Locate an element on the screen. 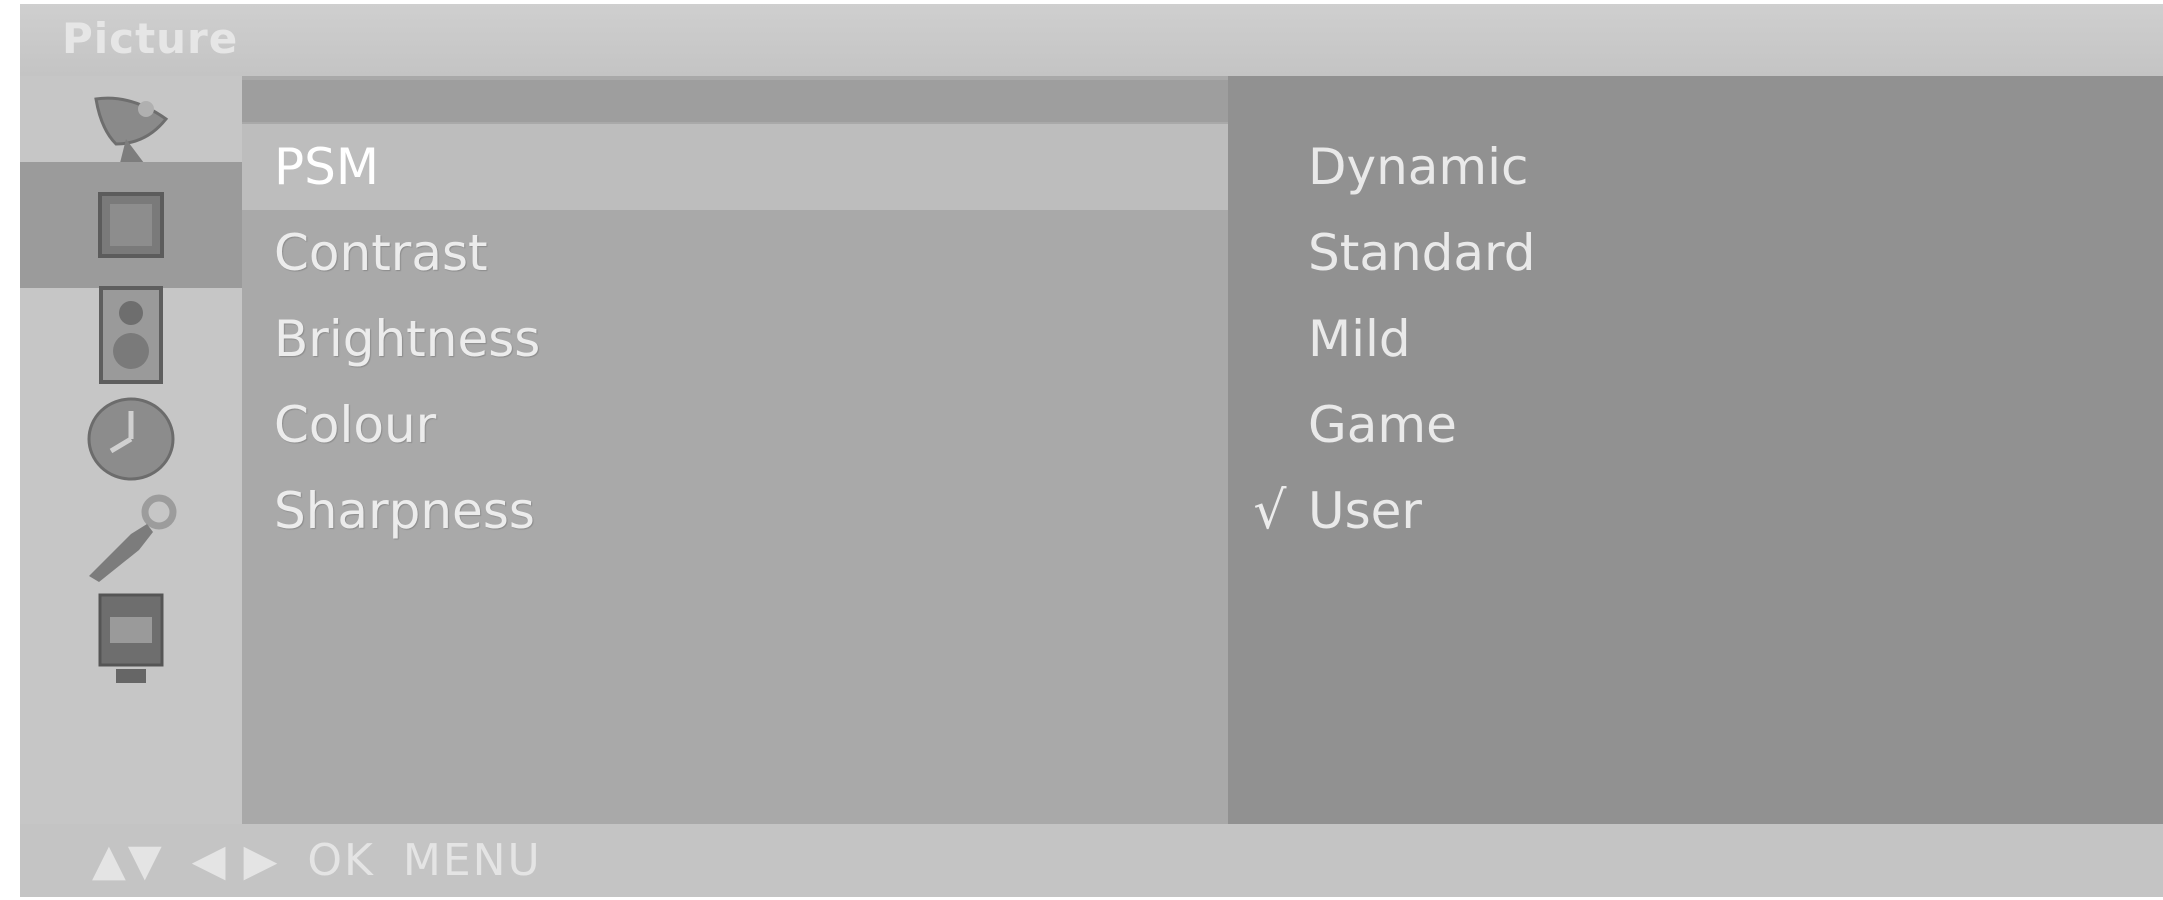 This screenshot has width=2163, height=900. option-dynamic: Dynamic is located at coordinates (1695, 167).